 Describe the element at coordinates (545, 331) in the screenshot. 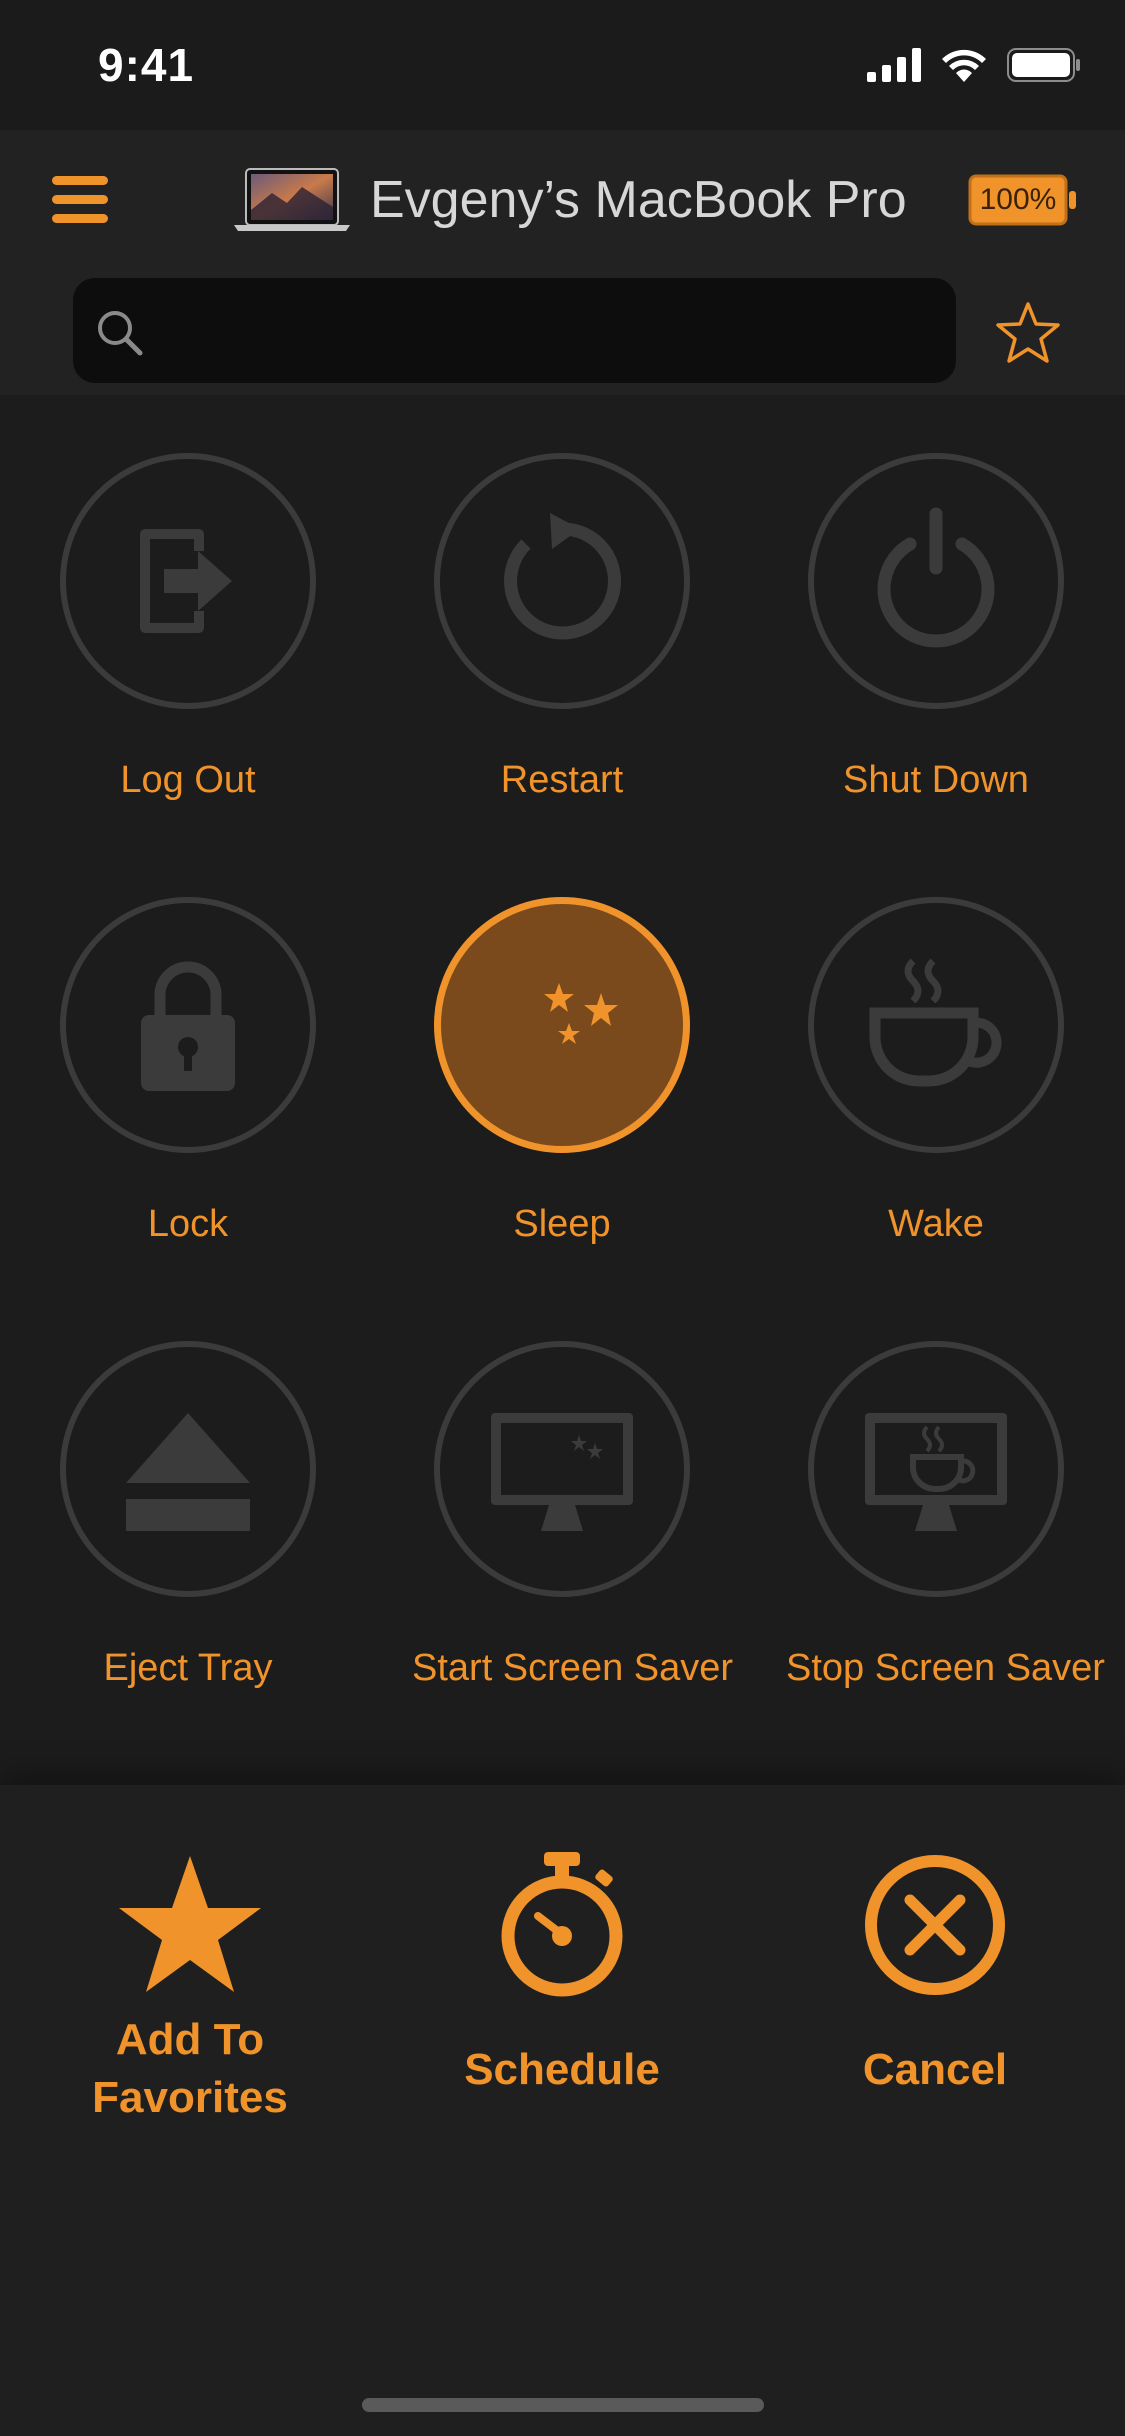

I see `search-input` at that location.